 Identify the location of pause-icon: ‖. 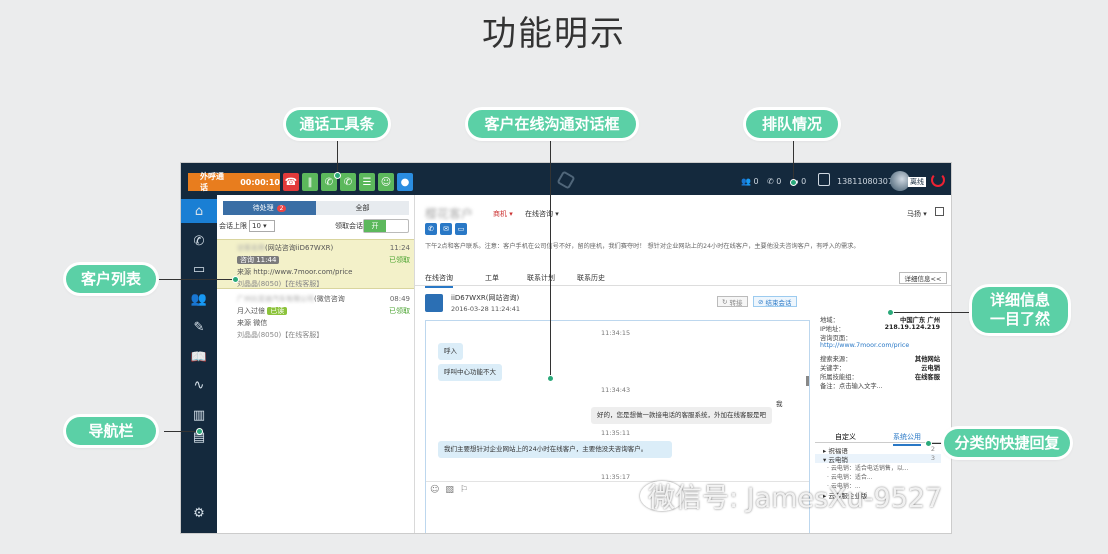
(310, 182).